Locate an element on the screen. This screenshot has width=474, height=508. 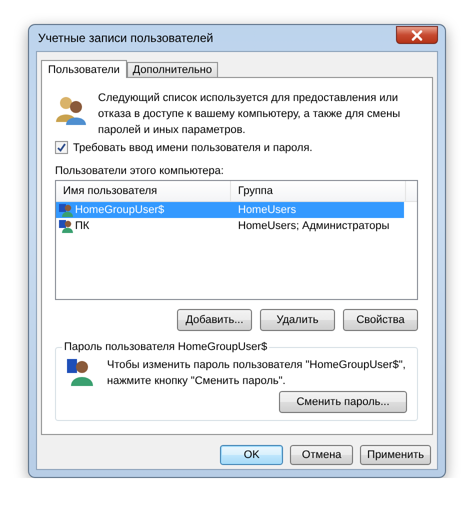
close-button is located at coordinates (417, 35).